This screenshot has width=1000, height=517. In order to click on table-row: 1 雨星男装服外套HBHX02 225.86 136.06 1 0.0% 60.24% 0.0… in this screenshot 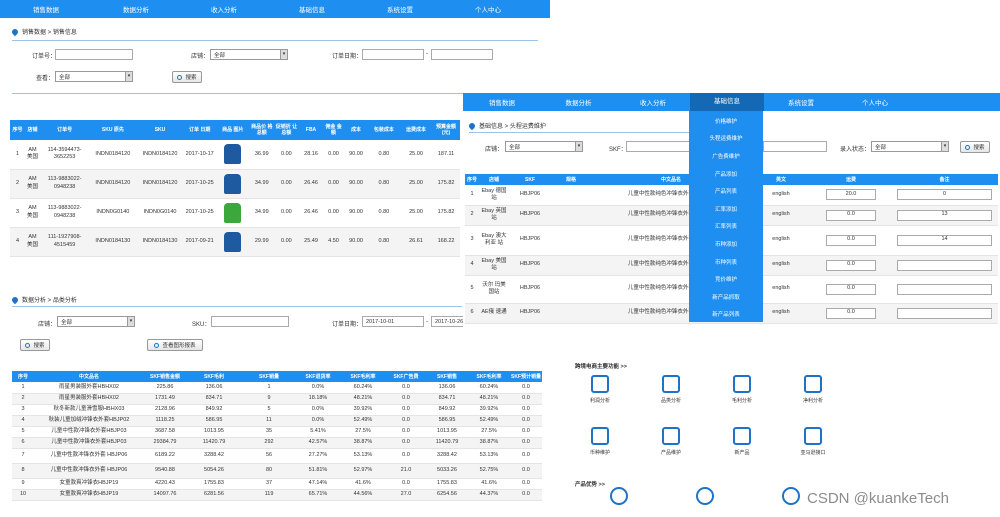, I will do `click(277, 388)`.